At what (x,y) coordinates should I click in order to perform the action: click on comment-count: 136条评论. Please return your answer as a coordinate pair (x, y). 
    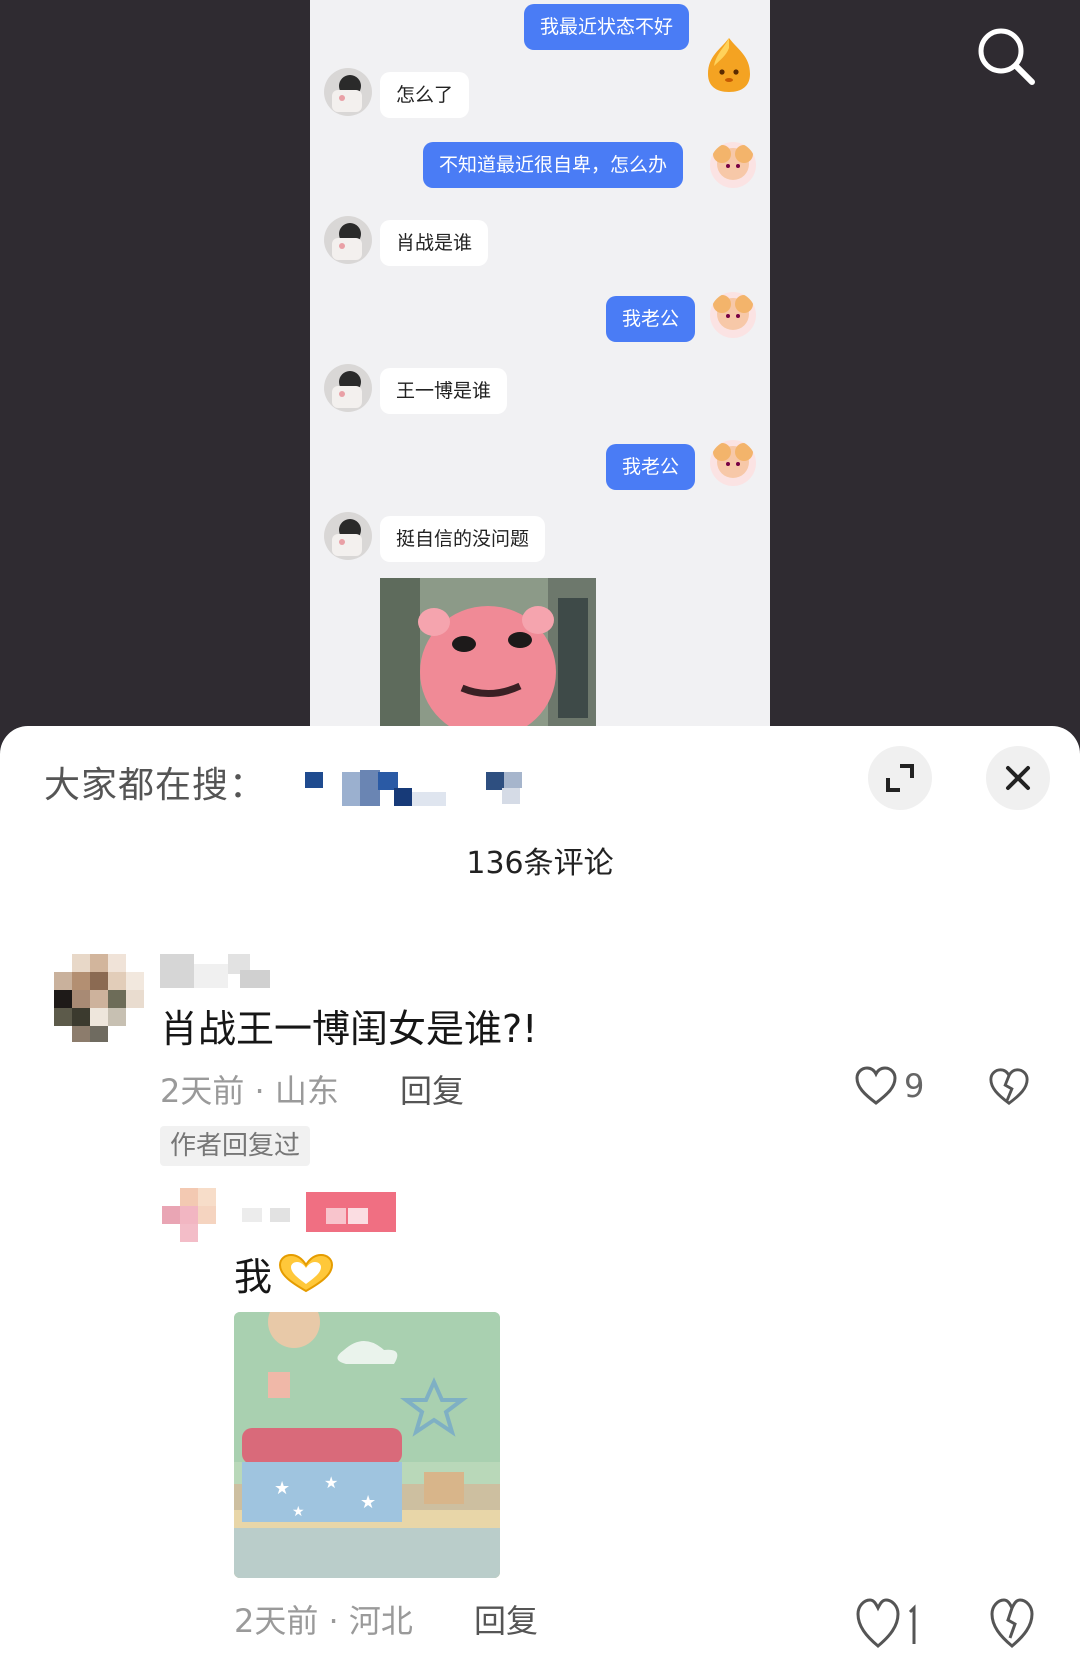
    Looking at the image, I should click on (540, 863).